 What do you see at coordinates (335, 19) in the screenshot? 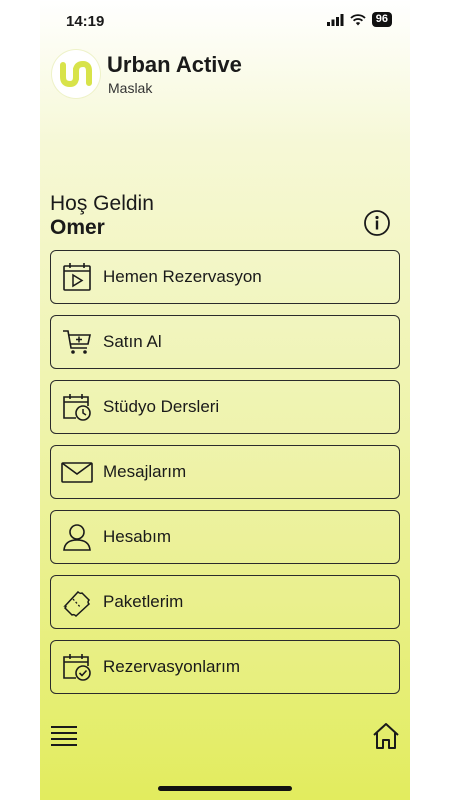
I see `signal-icon` at bounding box center [335, 19].